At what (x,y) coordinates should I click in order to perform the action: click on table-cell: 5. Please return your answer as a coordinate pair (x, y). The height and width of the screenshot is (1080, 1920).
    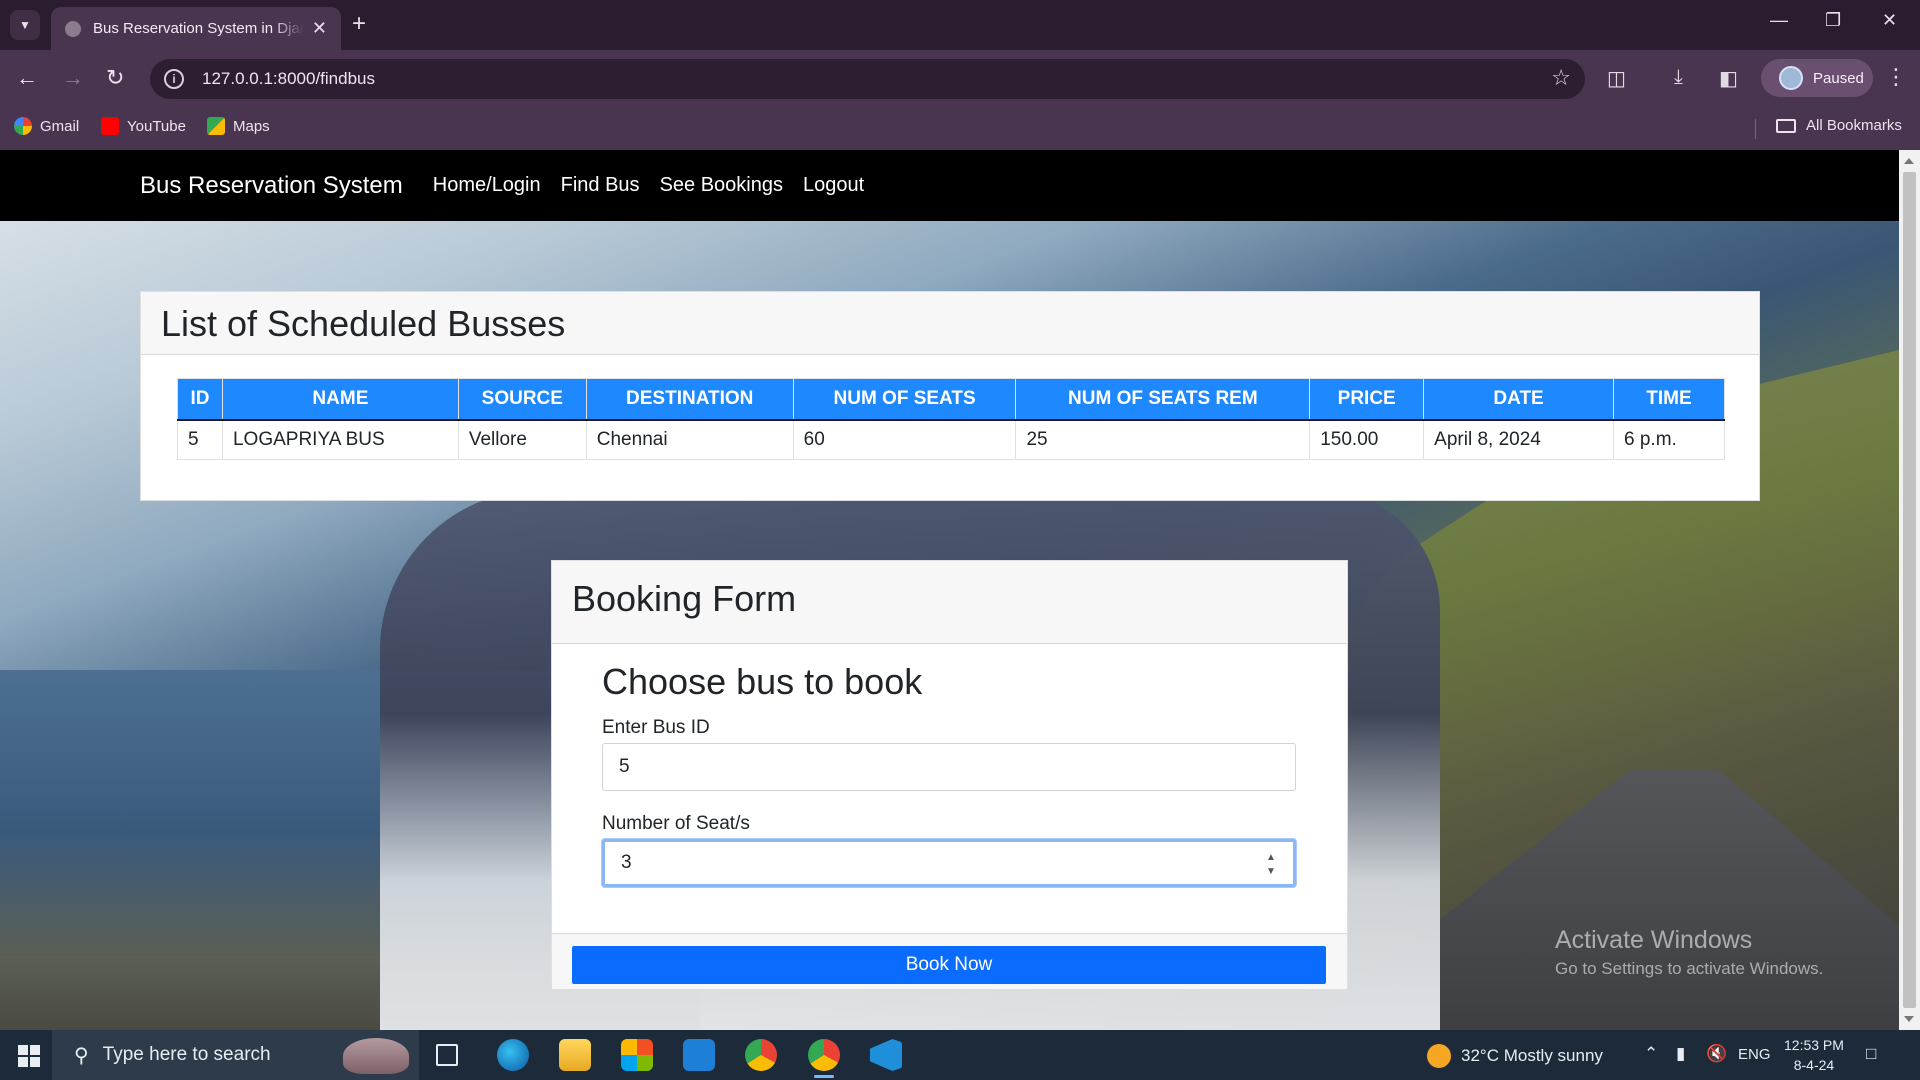
    Looking at the image, I should click on (200, 439).